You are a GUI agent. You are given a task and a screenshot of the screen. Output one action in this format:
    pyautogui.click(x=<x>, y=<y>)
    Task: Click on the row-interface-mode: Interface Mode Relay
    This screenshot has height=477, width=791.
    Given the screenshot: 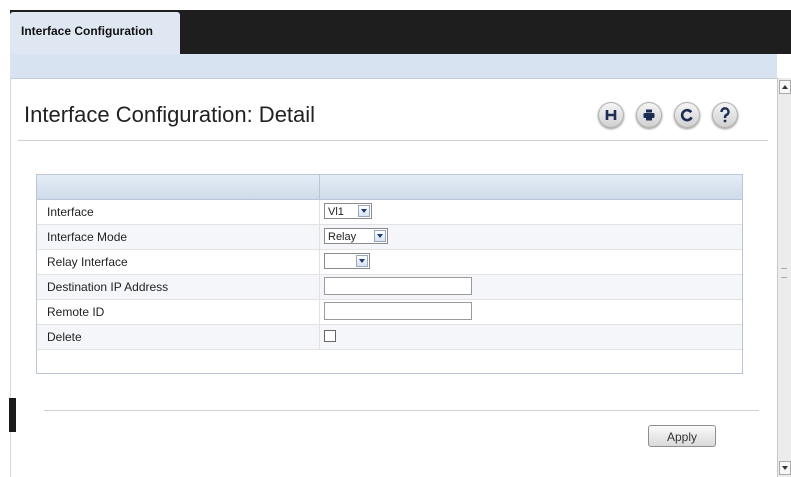 What is the action you would take?
    pyautogui.click(x=389, y=237)
    